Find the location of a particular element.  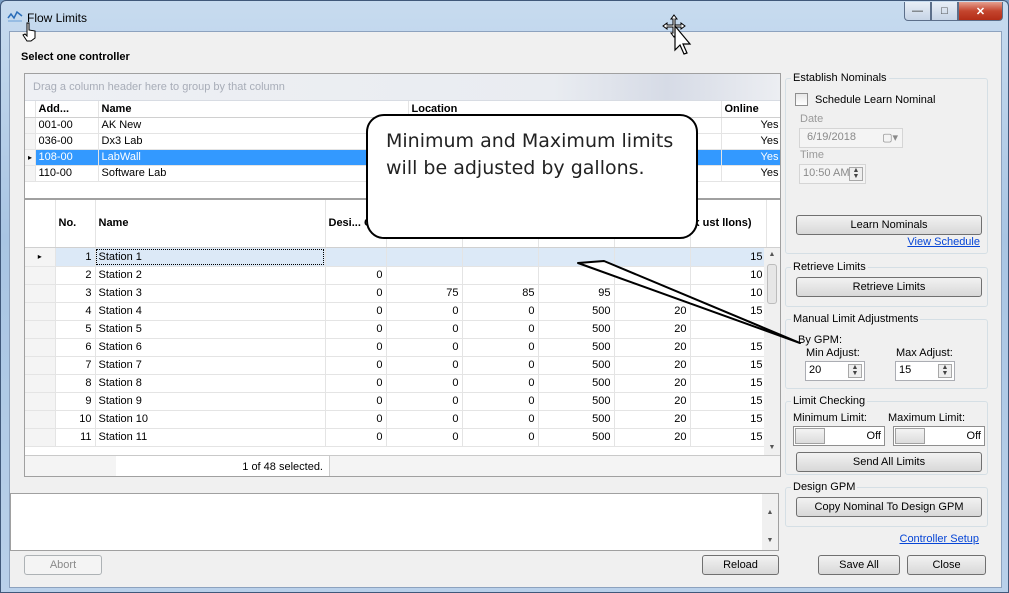

no-cell: 11 is located at coordinates (75, 437).